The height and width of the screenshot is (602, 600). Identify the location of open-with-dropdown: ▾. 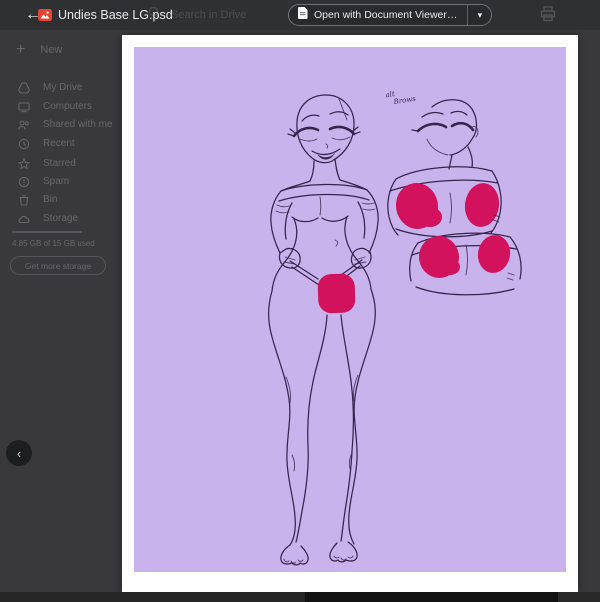
(479, 15).